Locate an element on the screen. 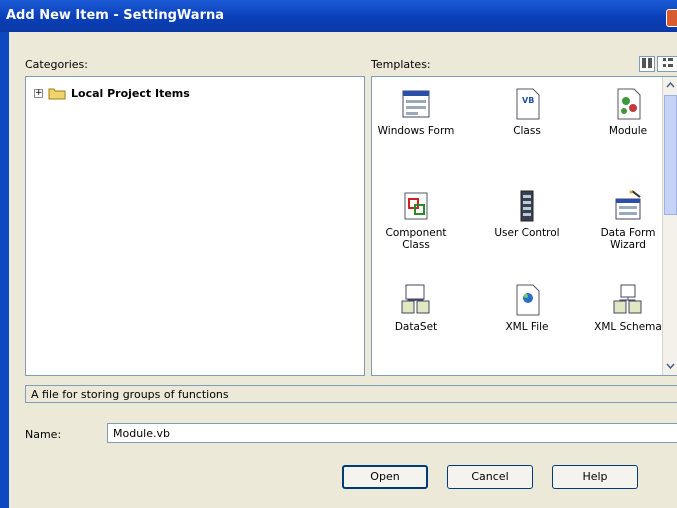  module-icon is located at coordinates (629, 104).